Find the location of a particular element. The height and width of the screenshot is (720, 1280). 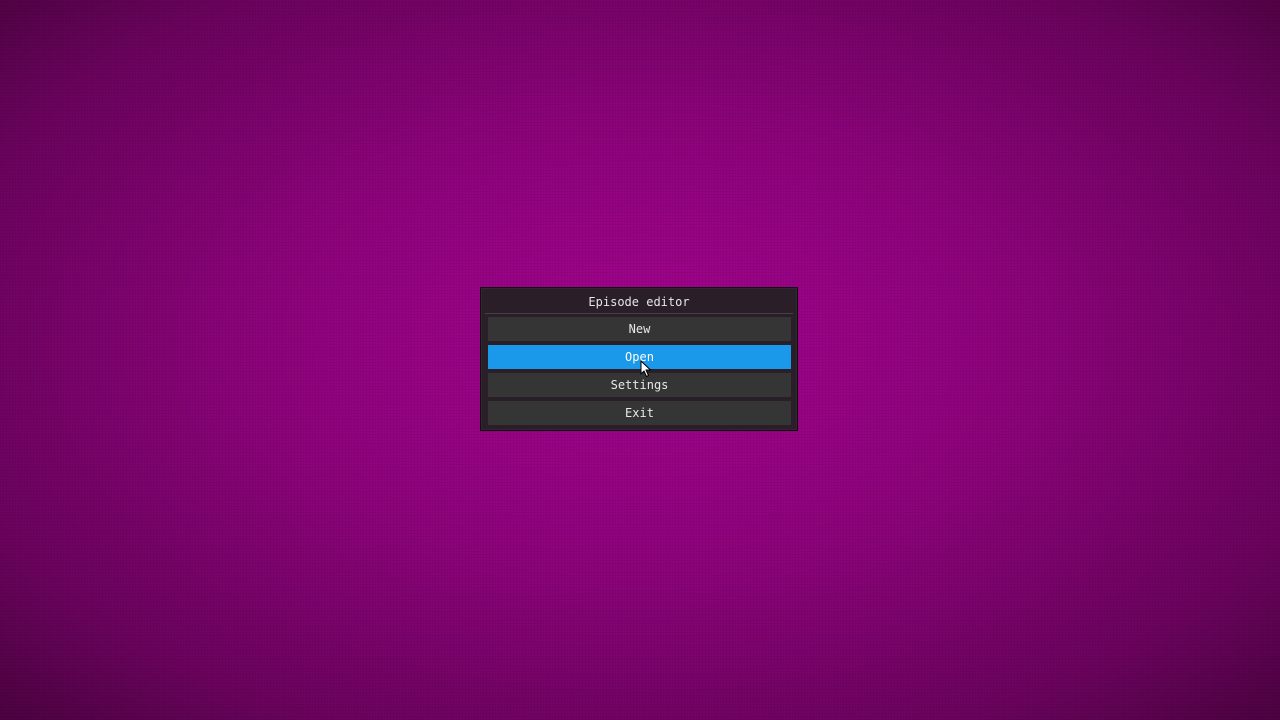

arrow-cursor-icon is located at coordinates (645, 368).